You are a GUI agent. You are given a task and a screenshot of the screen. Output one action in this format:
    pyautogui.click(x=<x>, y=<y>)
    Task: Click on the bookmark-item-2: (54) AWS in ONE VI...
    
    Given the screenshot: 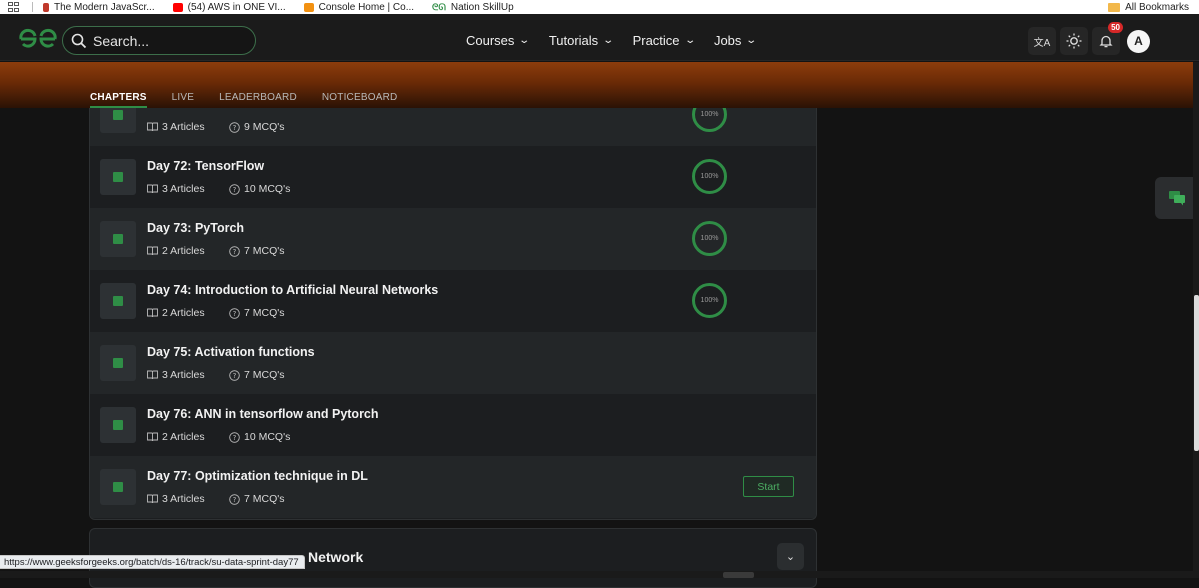 What is the action you would take?
    pyautogui.click(x=229, y=7)
    